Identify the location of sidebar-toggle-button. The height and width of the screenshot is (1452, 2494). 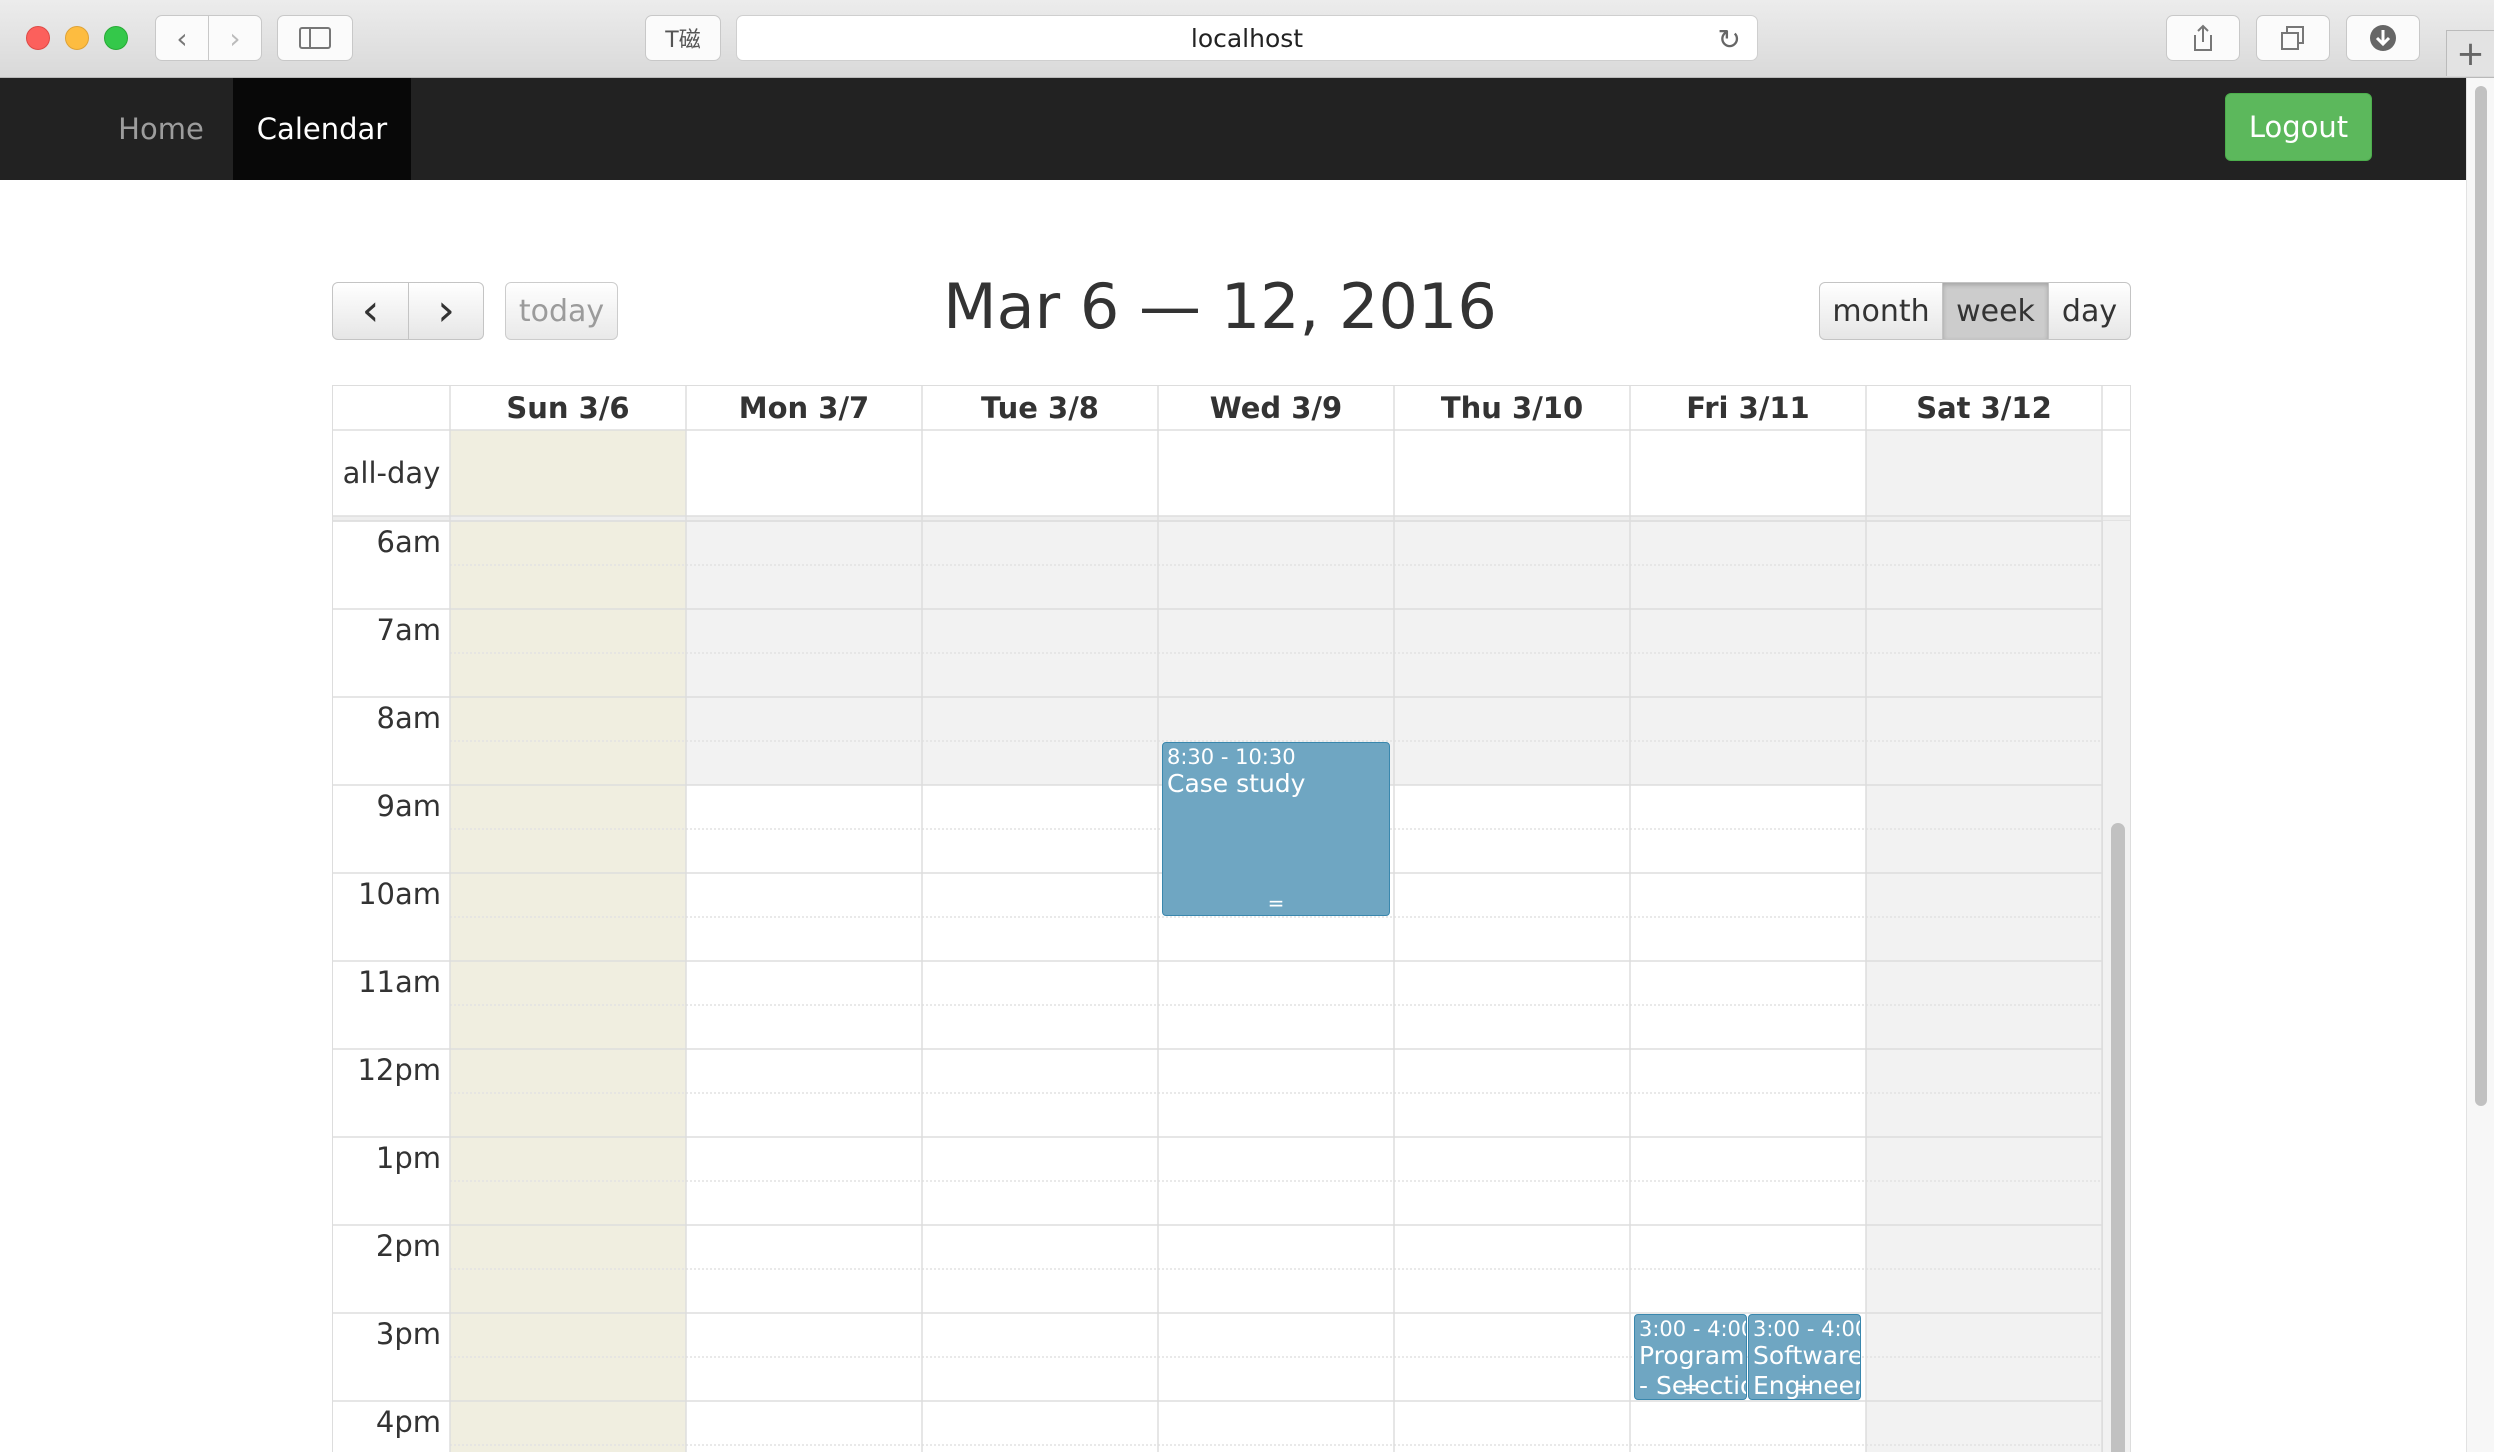
(315, 38).